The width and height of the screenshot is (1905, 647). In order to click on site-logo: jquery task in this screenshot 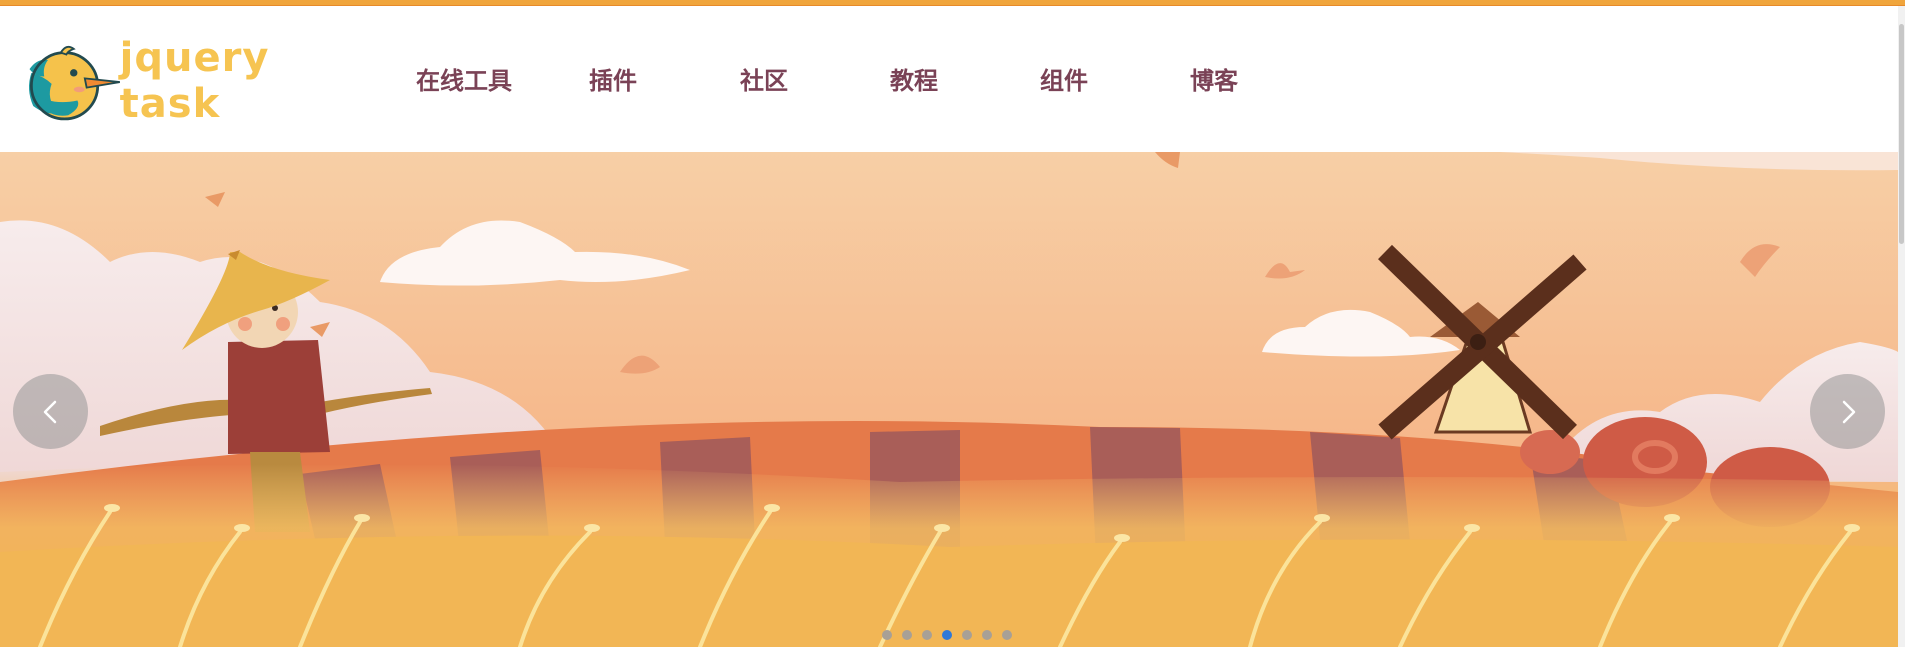, I will do `click(194, 81)`.